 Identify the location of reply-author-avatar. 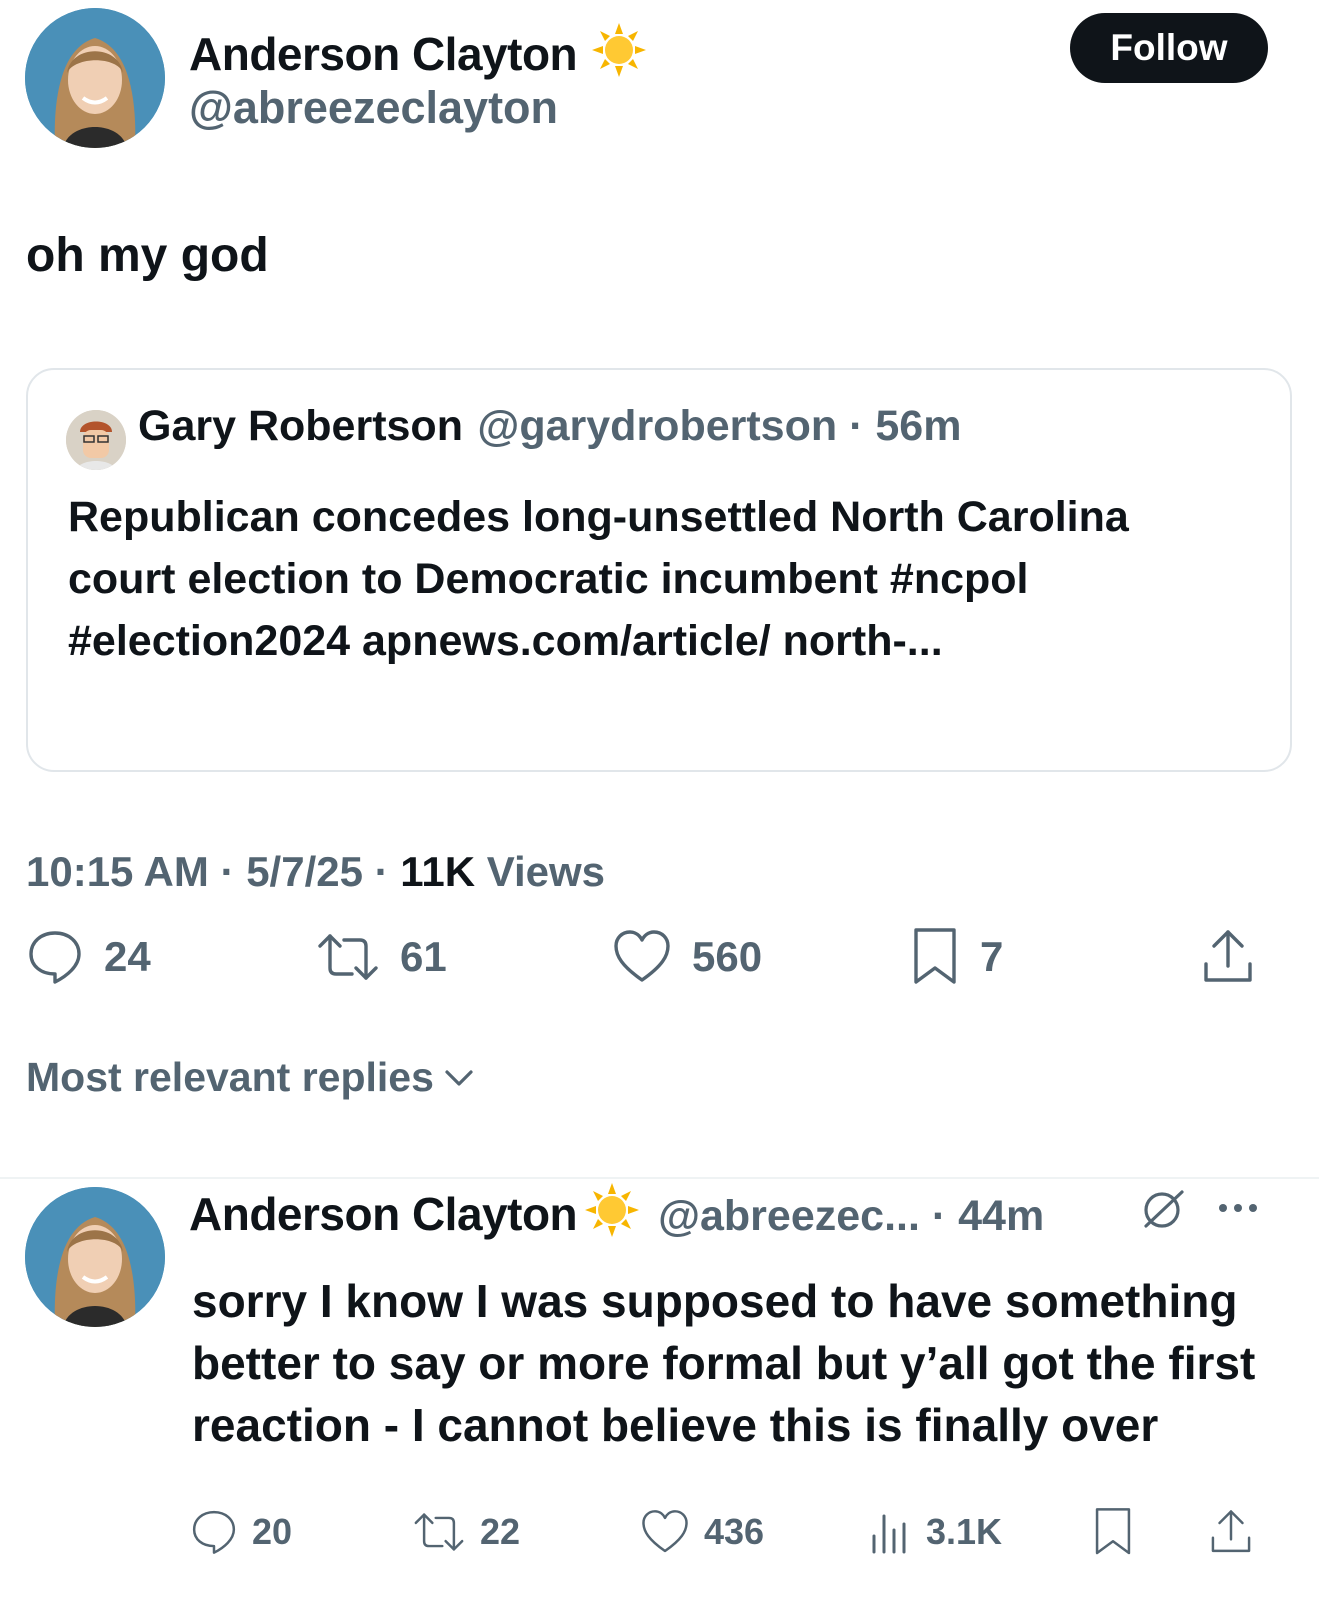
(95, 1257).